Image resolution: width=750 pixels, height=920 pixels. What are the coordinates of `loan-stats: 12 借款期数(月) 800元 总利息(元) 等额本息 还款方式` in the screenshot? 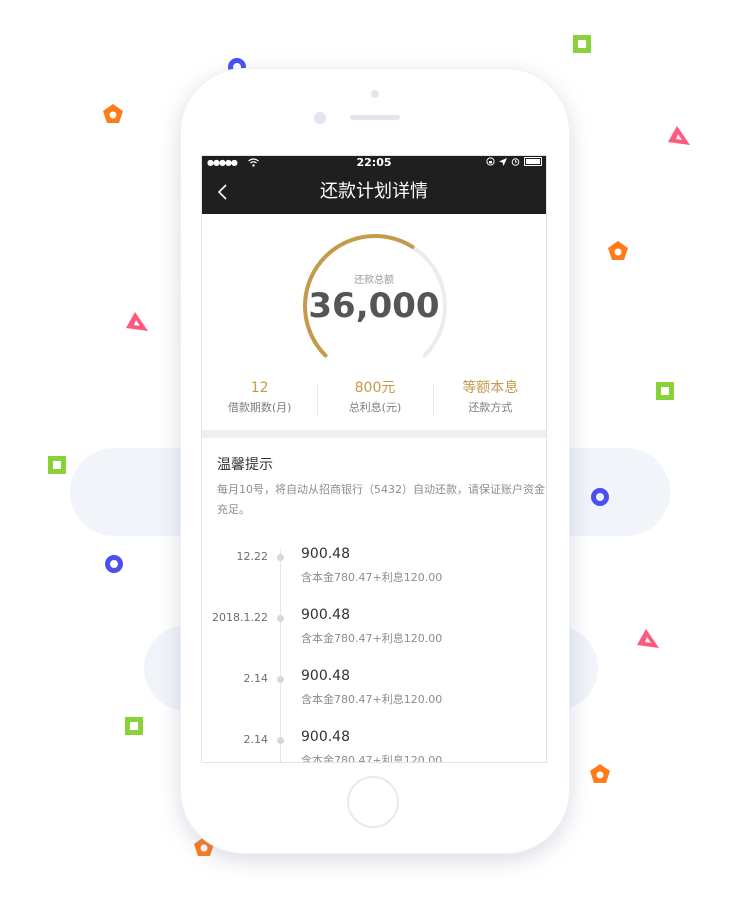 It's located at (374, 401).